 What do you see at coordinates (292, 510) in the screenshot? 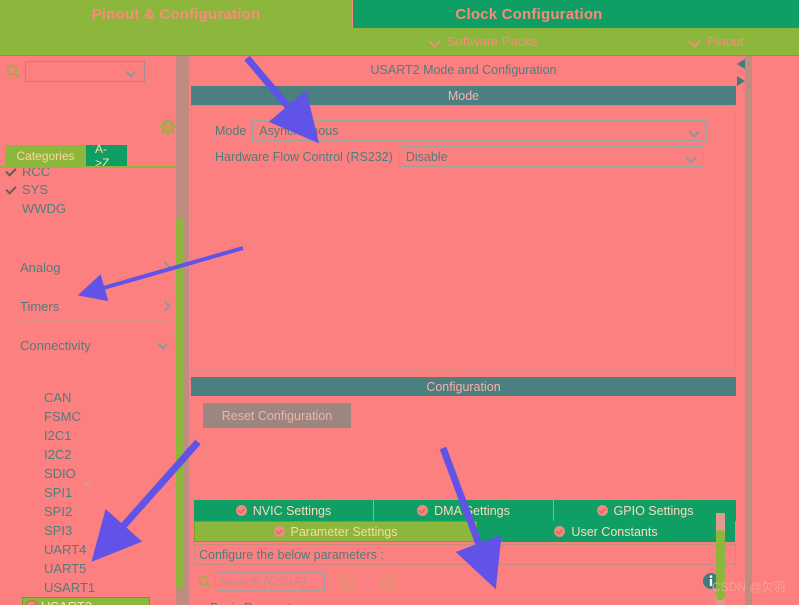
I see `tab-nvic-settings-label: NVIC Settings` at bounding box center [292, 510].